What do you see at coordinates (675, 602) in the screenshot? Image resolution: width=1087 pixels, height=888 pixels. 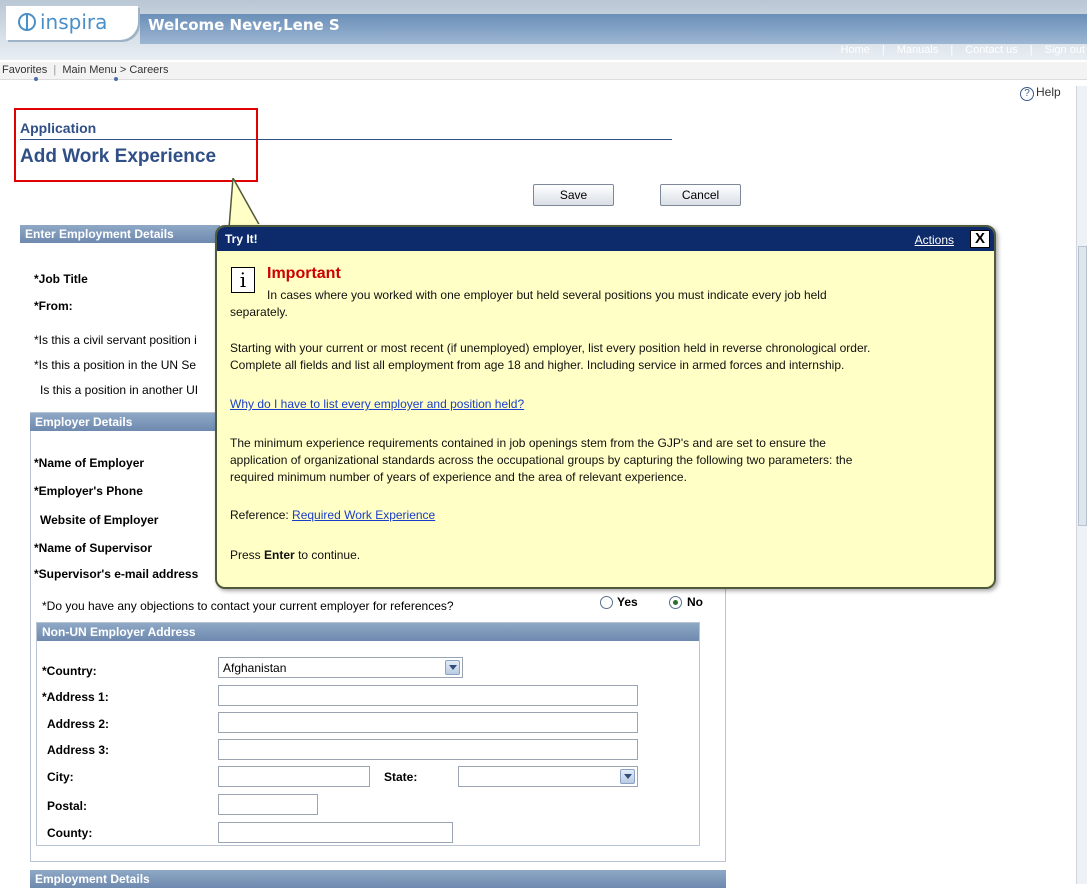 I see `no-radio` at bounding box center [675, 602].